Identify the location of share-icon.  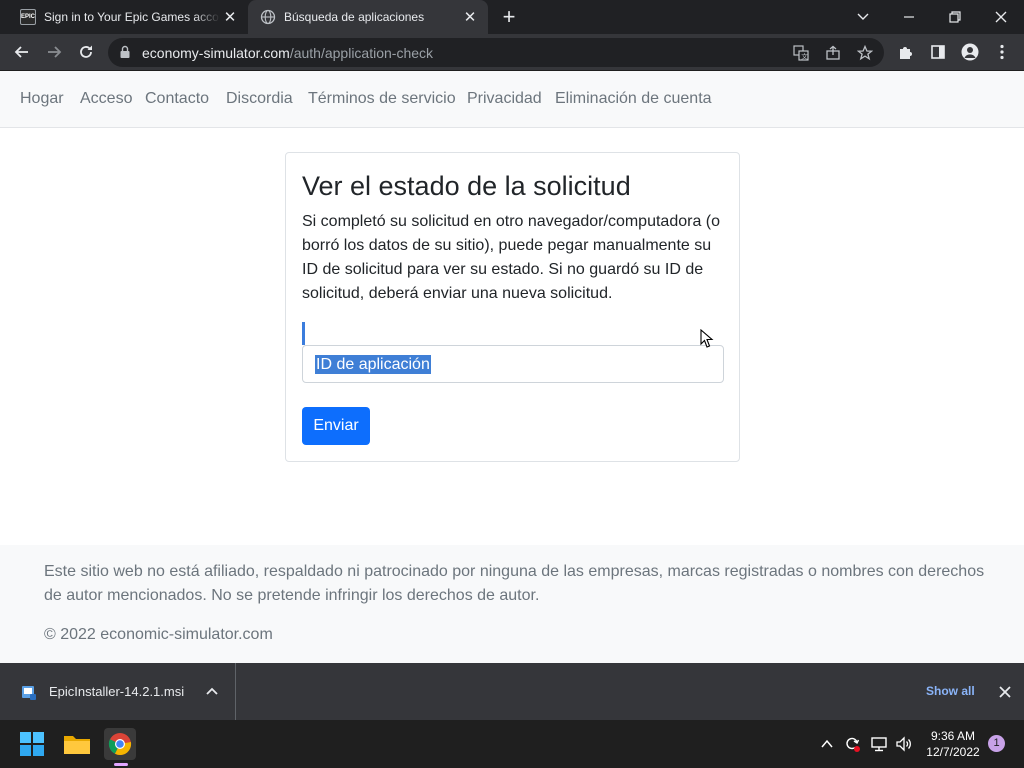
(833, 53).